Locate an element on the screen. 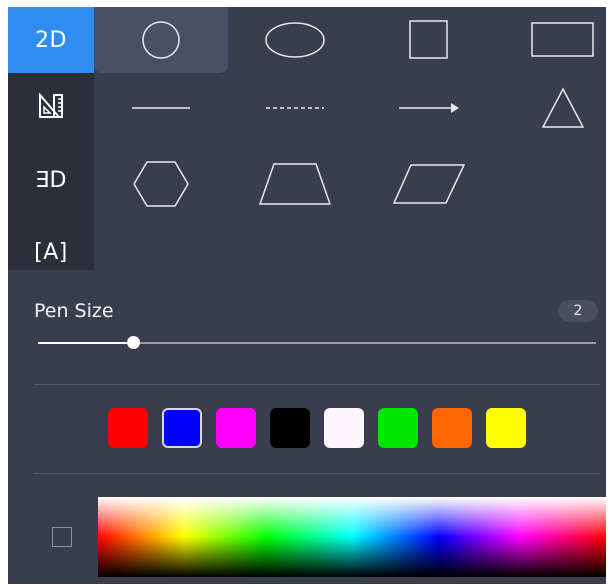 This screenshot has height=588, width=610. arrow-icon is located at coordinates (429, 108).